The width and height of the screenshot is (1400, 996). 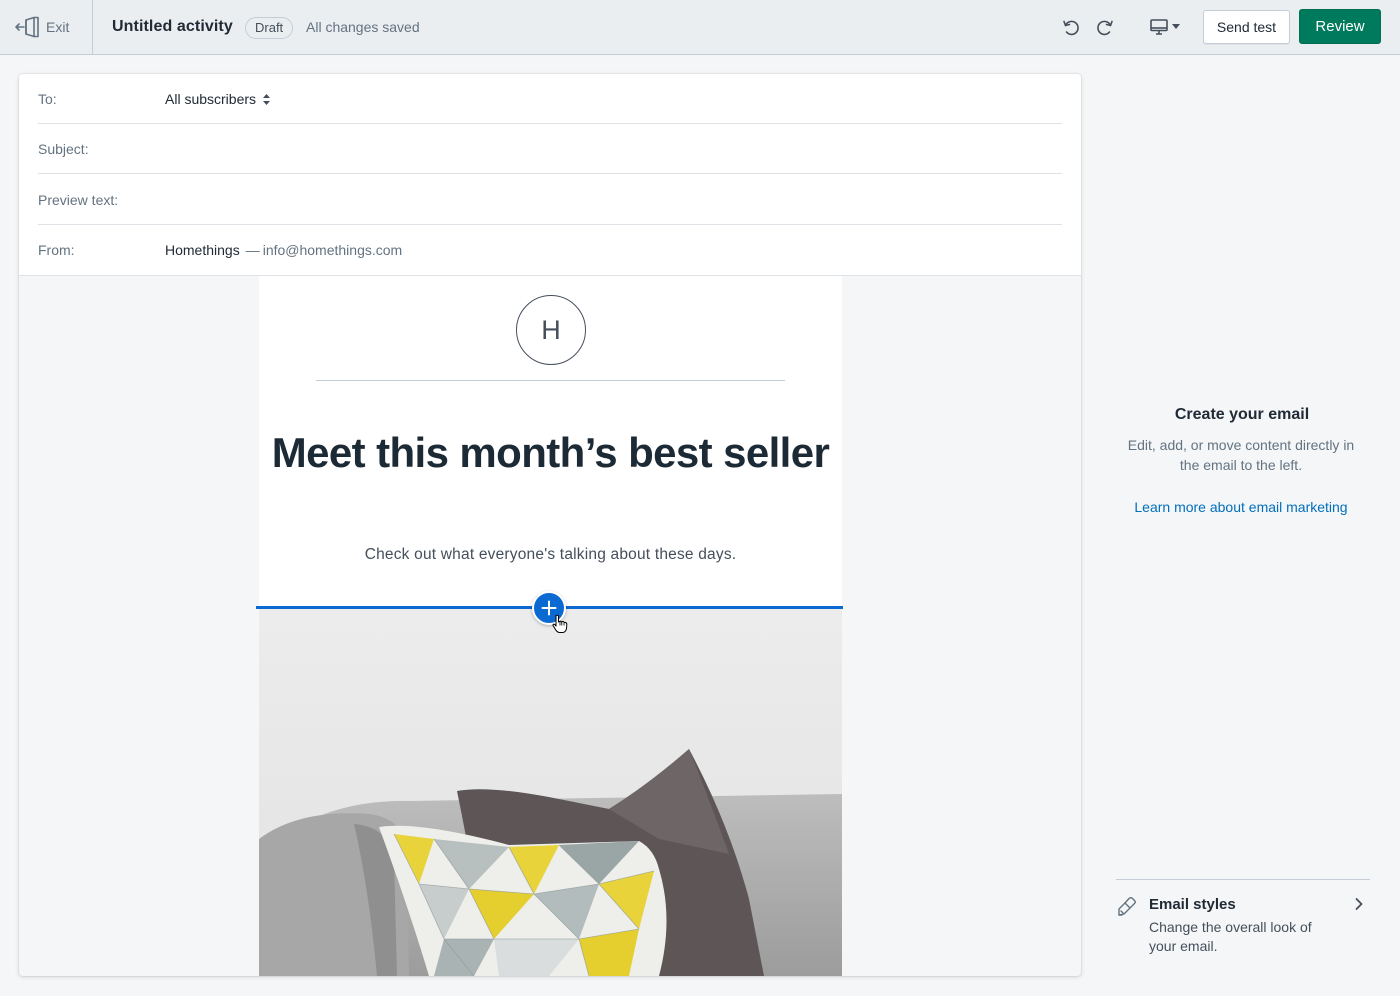 I want to click on save-status: All changes saved, so click(x=363, y=27).